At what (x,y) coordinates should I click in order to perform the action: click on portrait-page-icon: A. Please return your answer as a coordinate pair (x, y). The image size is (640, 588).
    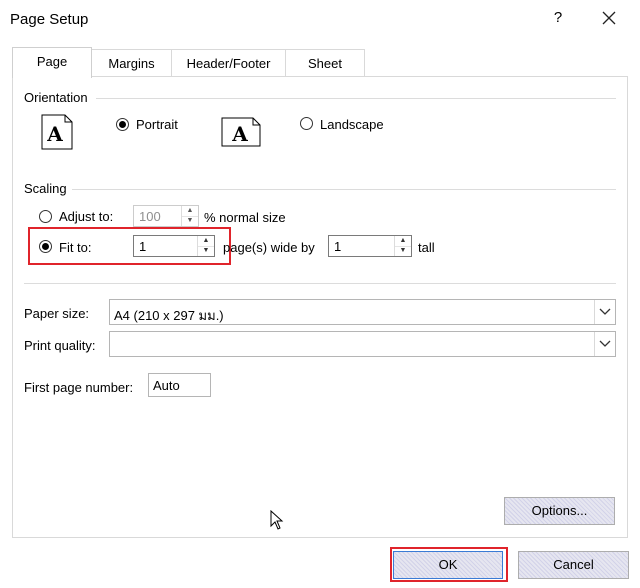
    Looking at the image, I should click on (57, 132).